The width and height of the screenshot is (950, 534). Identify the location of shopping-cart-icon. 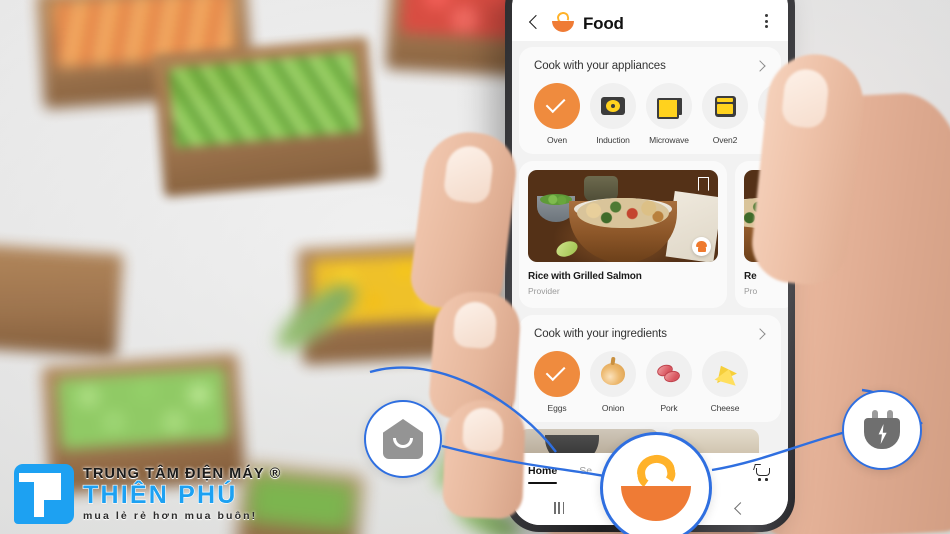
(762, 472).